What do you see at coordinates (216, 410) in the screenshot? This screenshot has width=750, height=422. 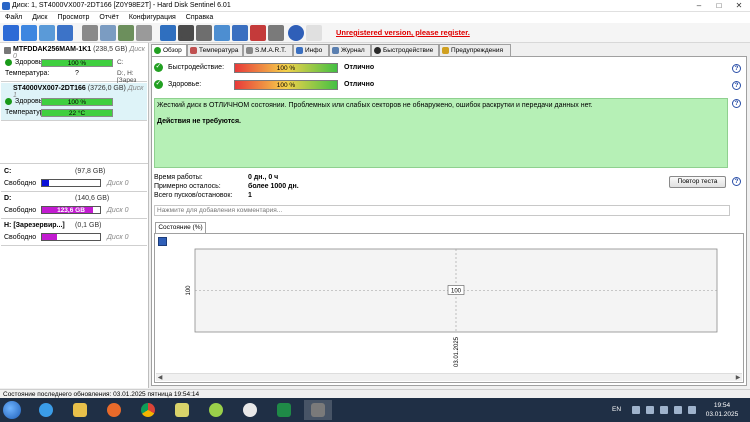 I see `app2-taskbar-icon` at bounding box center [216, 410].